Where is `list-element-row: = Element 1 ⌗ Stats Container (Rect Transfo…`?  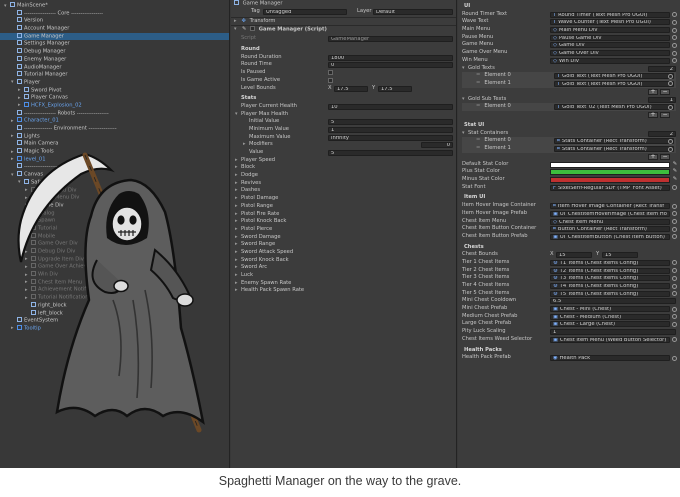
list-element-row: = Element 1 ⌗ Stats Container (Rect Transfo… is located at coordinates (569, 149).